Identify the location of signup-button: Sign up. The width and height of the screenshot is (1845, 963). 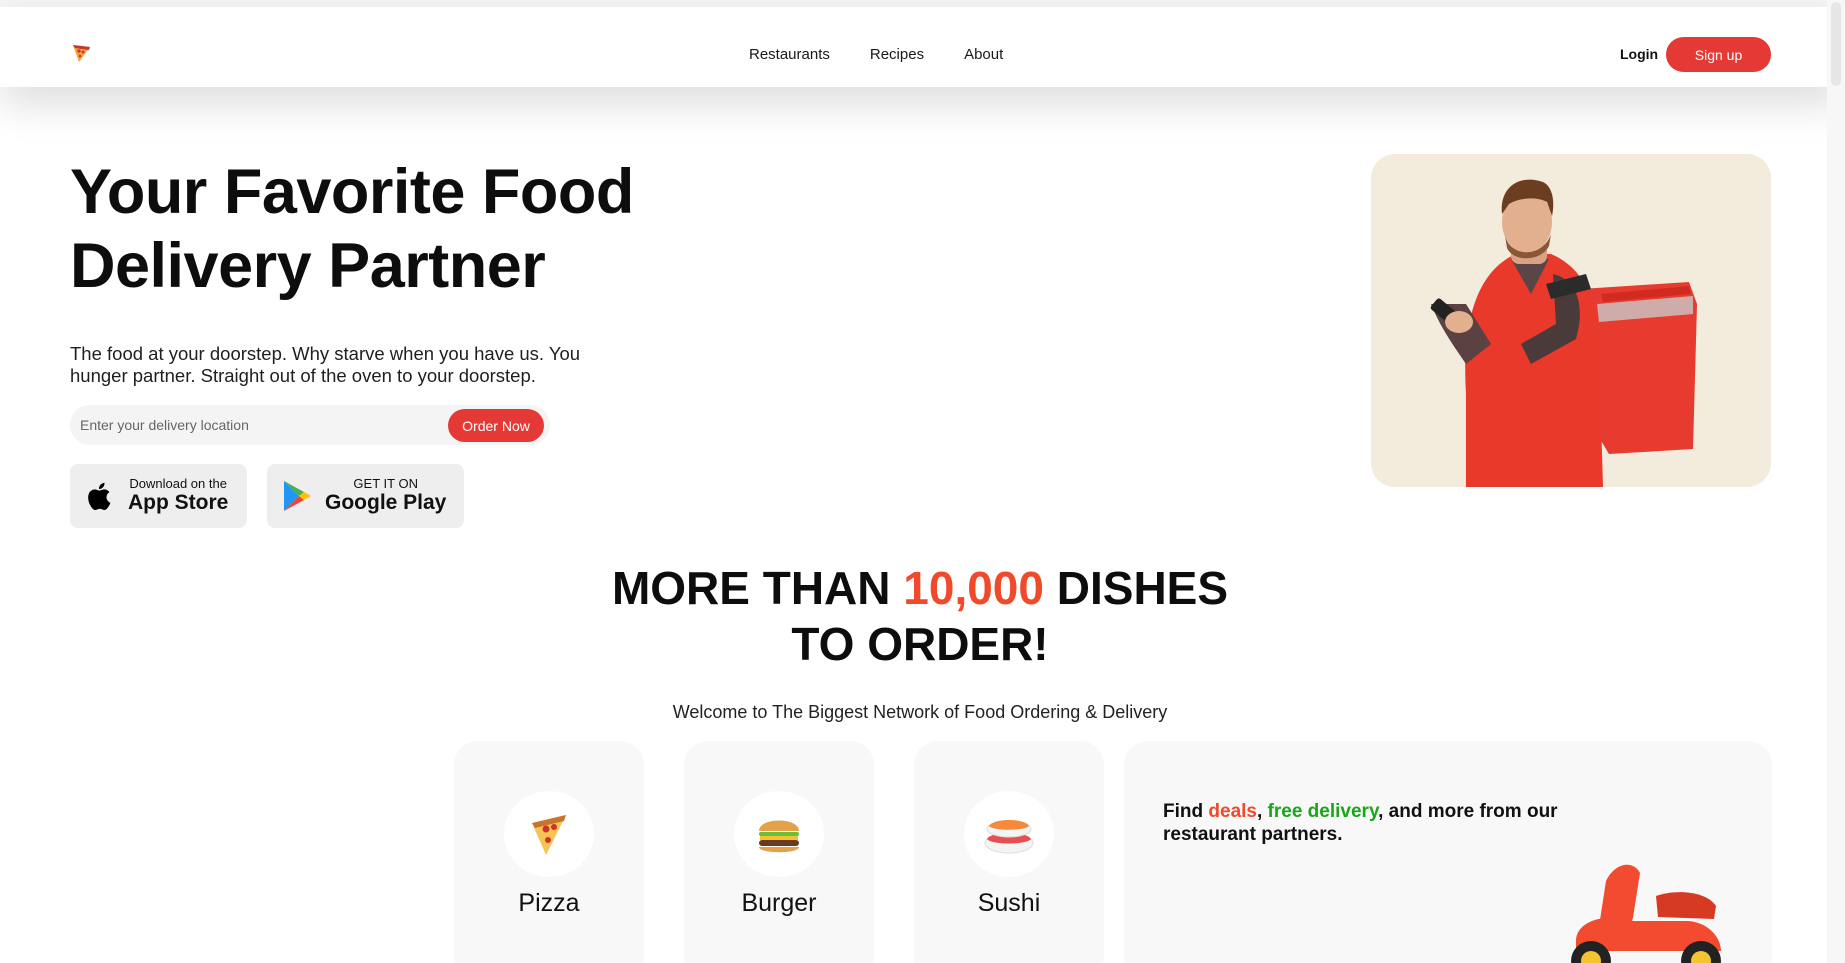
(1718, 54).